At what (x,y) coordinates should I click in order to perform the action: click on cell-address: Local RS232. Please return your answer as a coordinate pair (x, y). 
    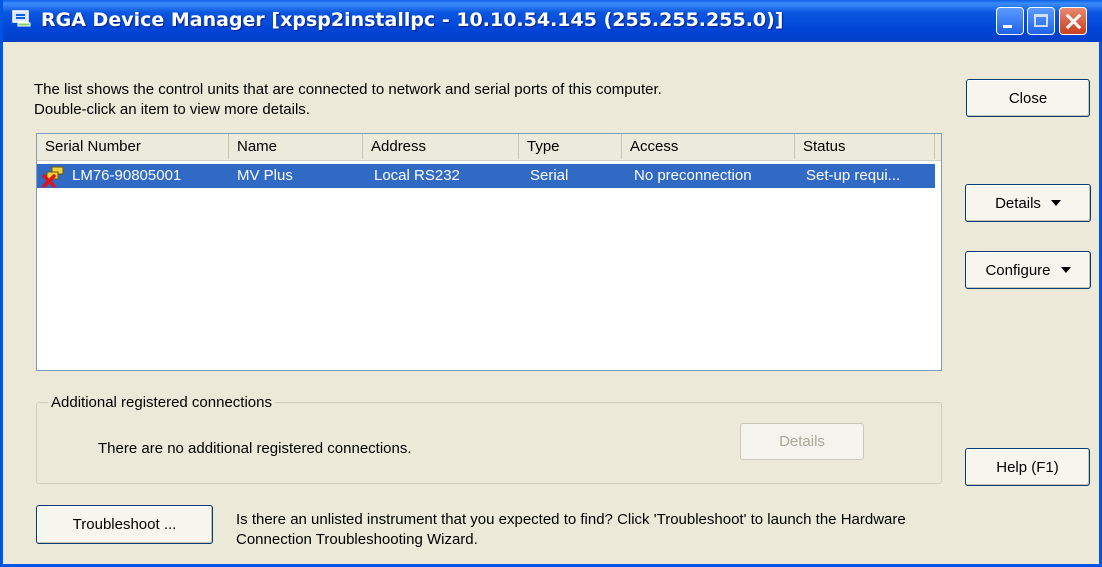
    Looking at the image, I should click on (417, 175).